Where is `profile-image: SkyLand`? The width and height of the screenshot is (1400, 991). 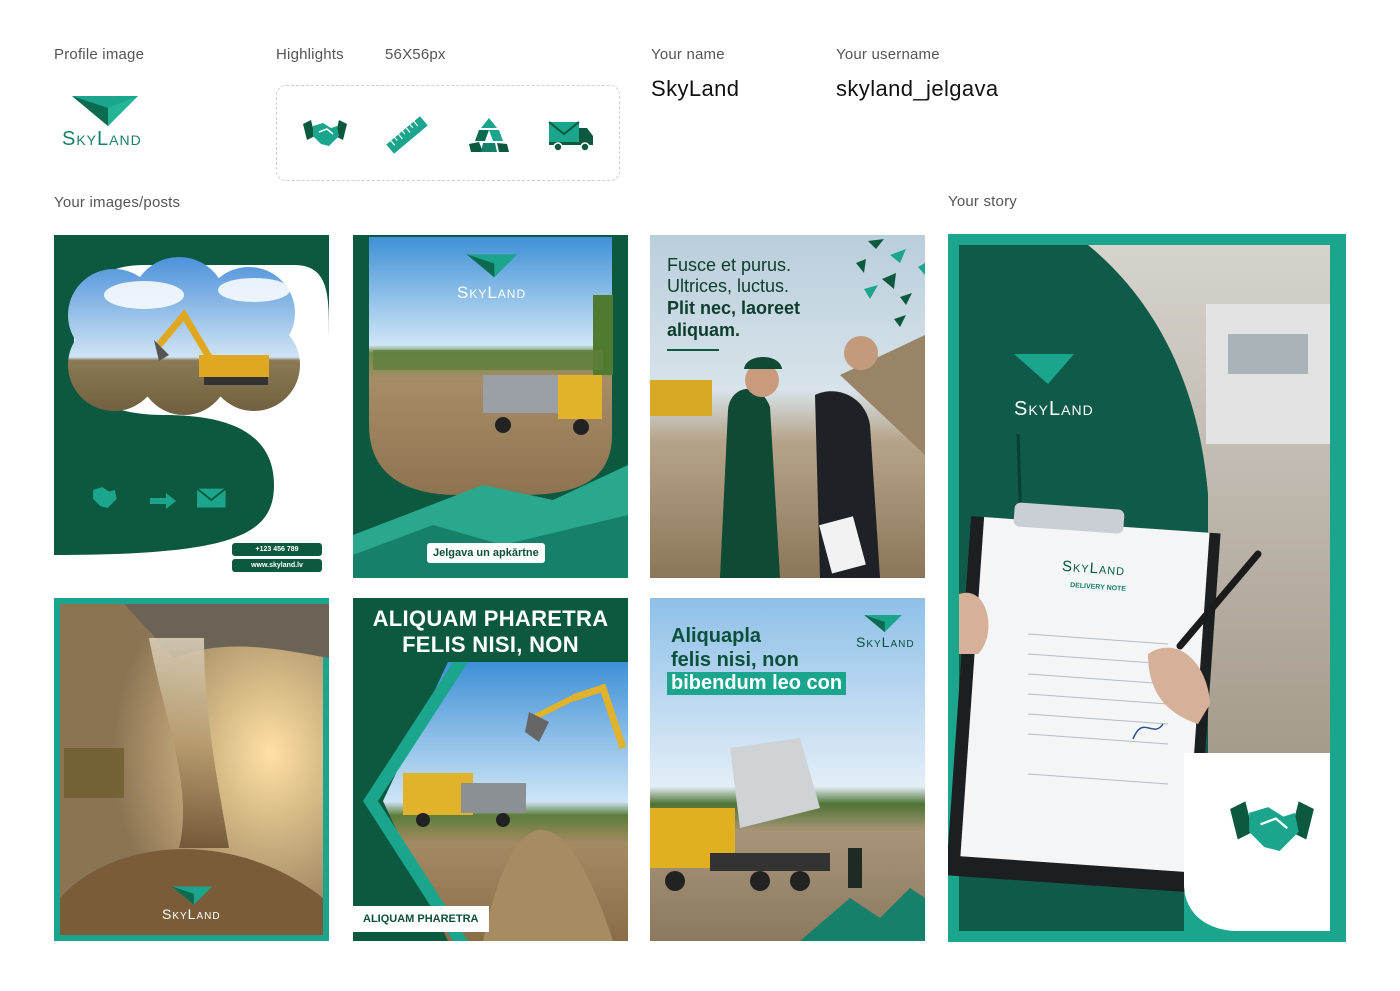
profile-image: SkyLand is located at coordinates (103, 122).